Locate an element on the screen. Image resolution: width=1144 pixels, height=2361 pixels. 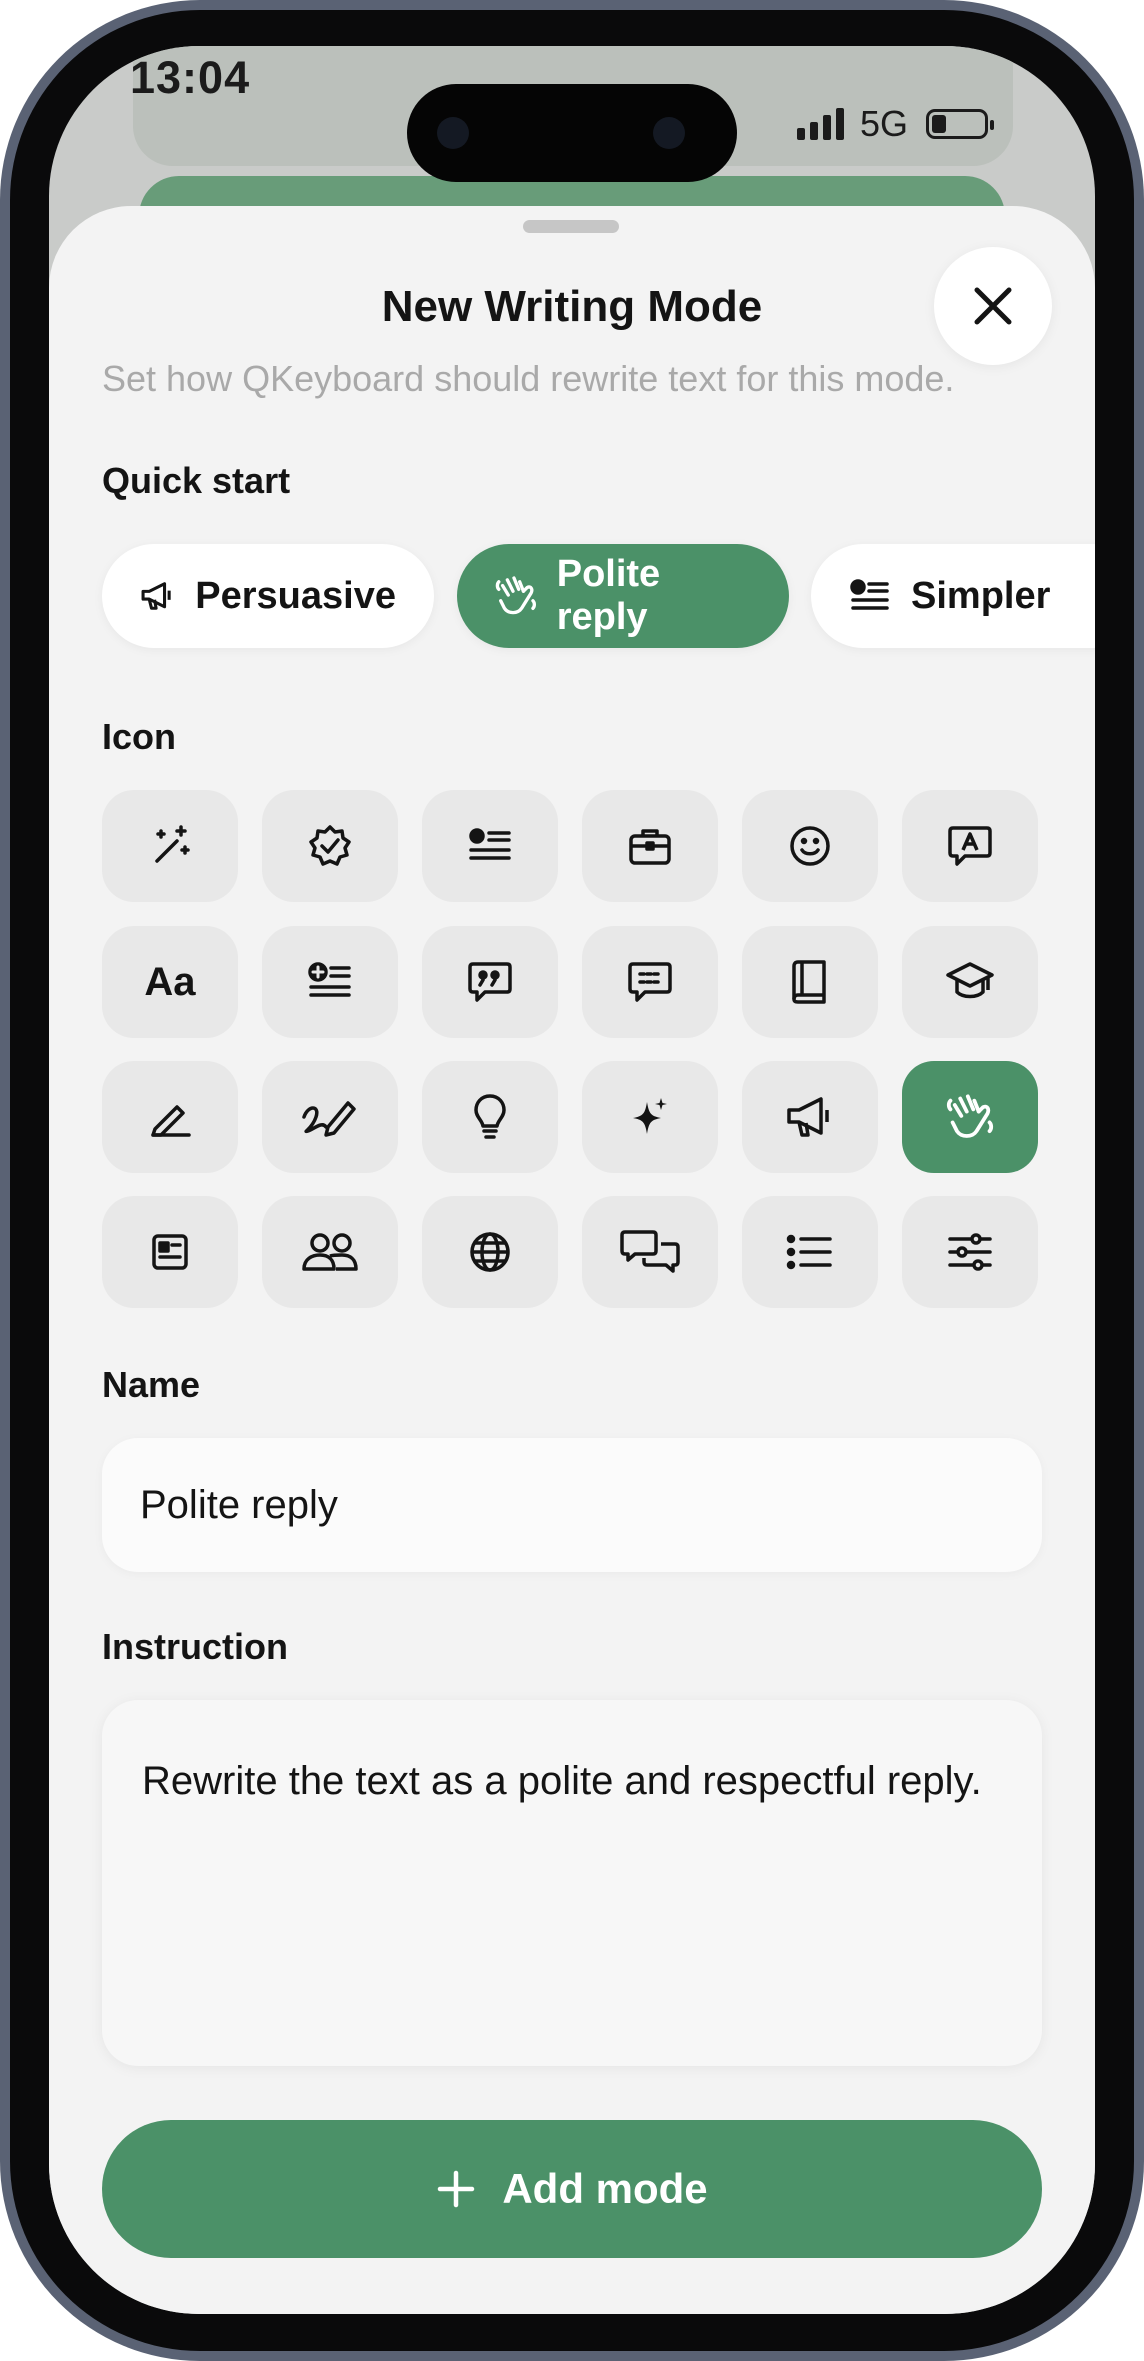
font-size-icon: Aa is located at coordinates (170, 981).